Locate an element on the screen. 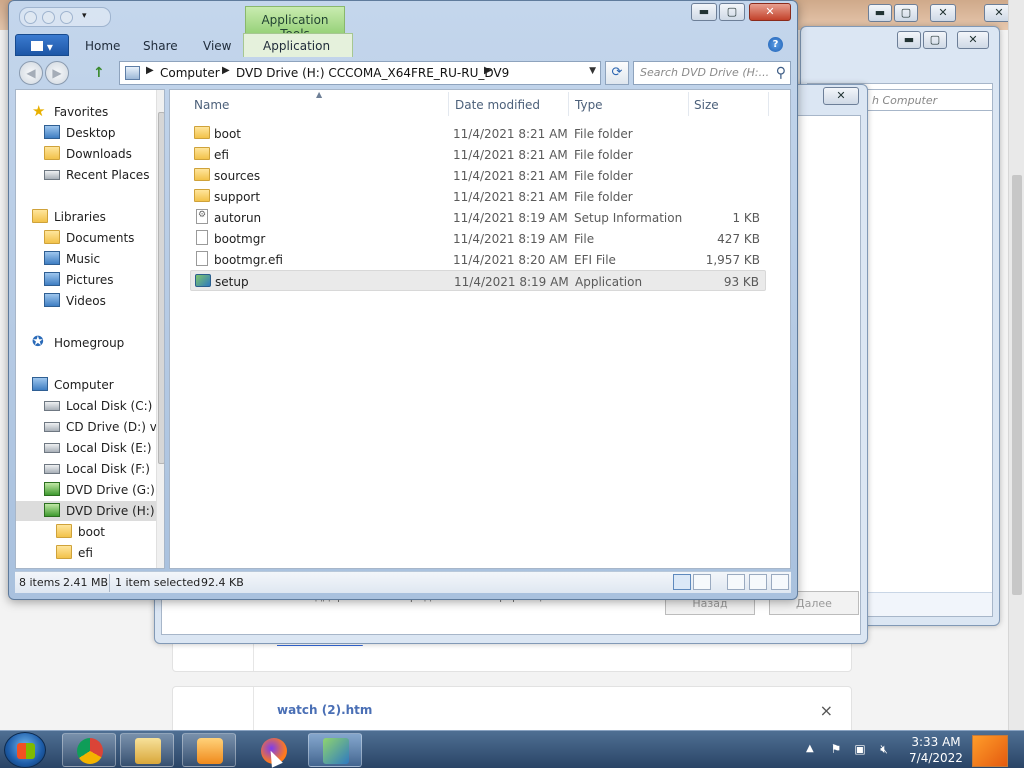  taskbar-chrome is located at coordinates (89, 750).